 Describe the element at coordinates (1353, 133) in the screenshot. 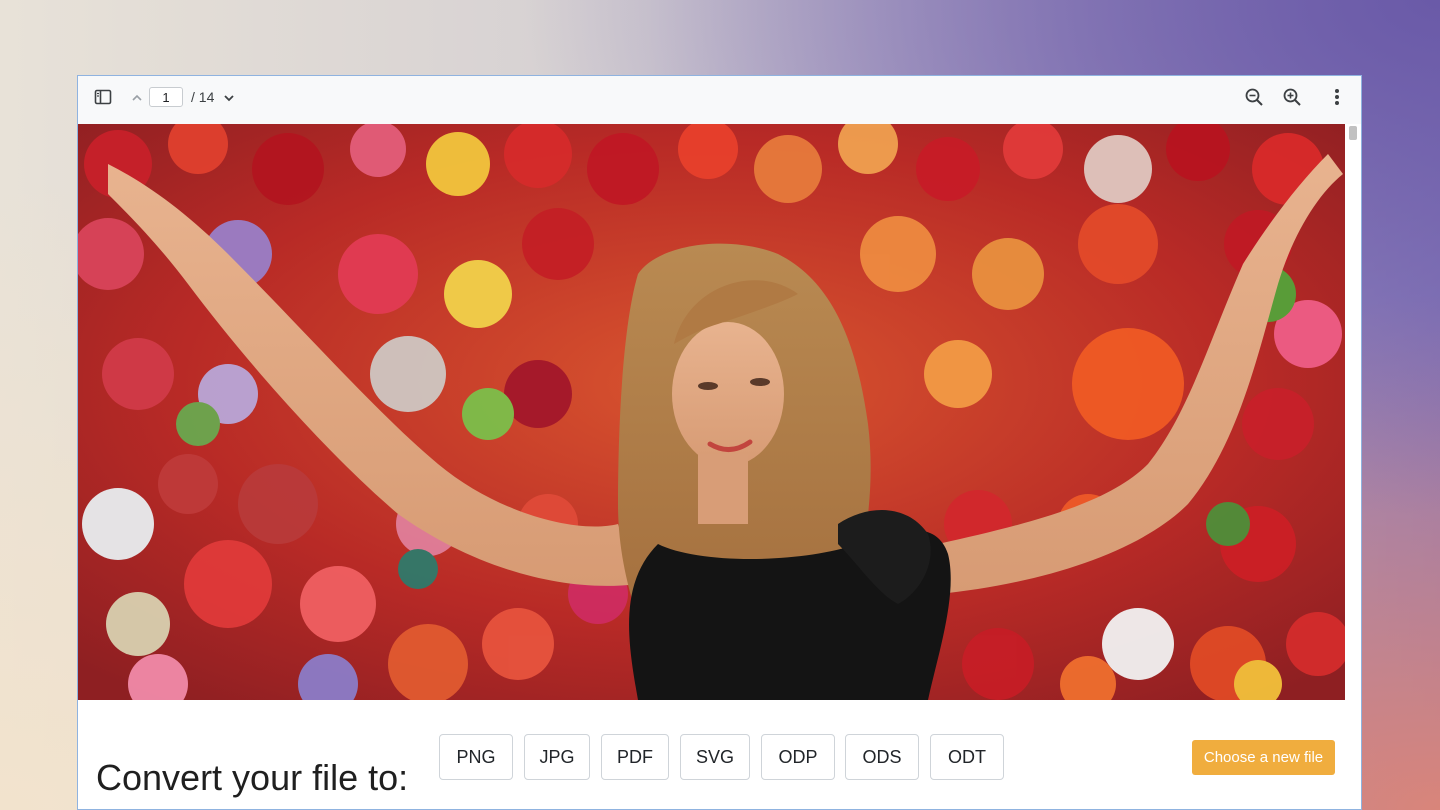

I see `scrollbar-thumb` at that location.